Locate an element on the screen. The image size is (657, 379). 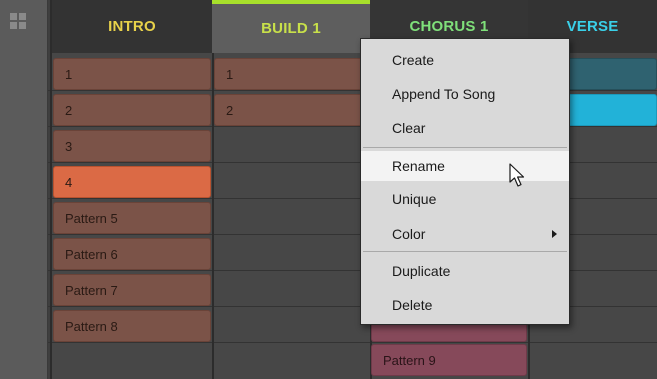
menu-item-rename: Rename is located at coordinates (465, 166).